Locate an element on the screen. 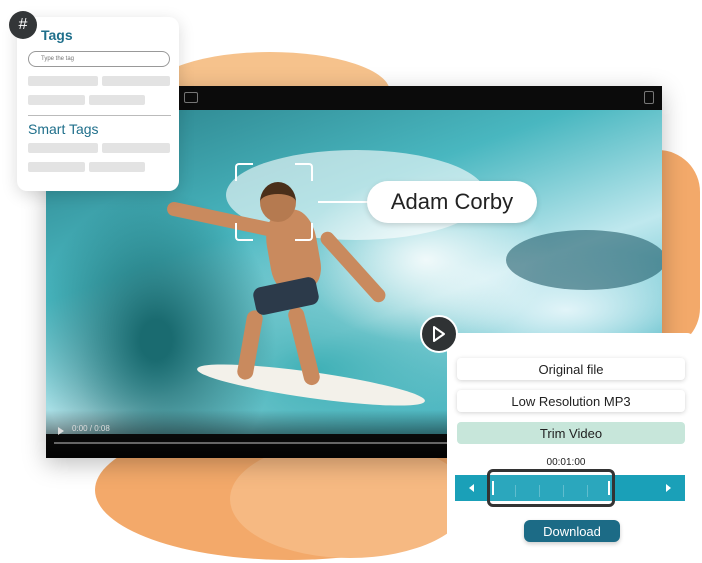 This screenshot has width=702, height=563. hash-icon: # is located at coordinates (23, 25).